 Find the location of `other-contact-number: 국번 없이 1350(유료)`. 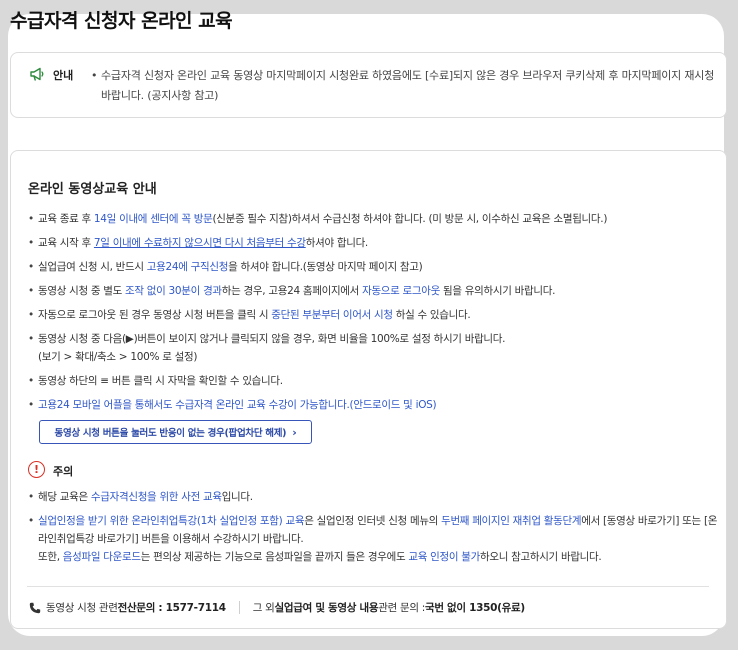

other-contact-number: 국번 없이 1350(유료) is located at coordinates (474, 608).